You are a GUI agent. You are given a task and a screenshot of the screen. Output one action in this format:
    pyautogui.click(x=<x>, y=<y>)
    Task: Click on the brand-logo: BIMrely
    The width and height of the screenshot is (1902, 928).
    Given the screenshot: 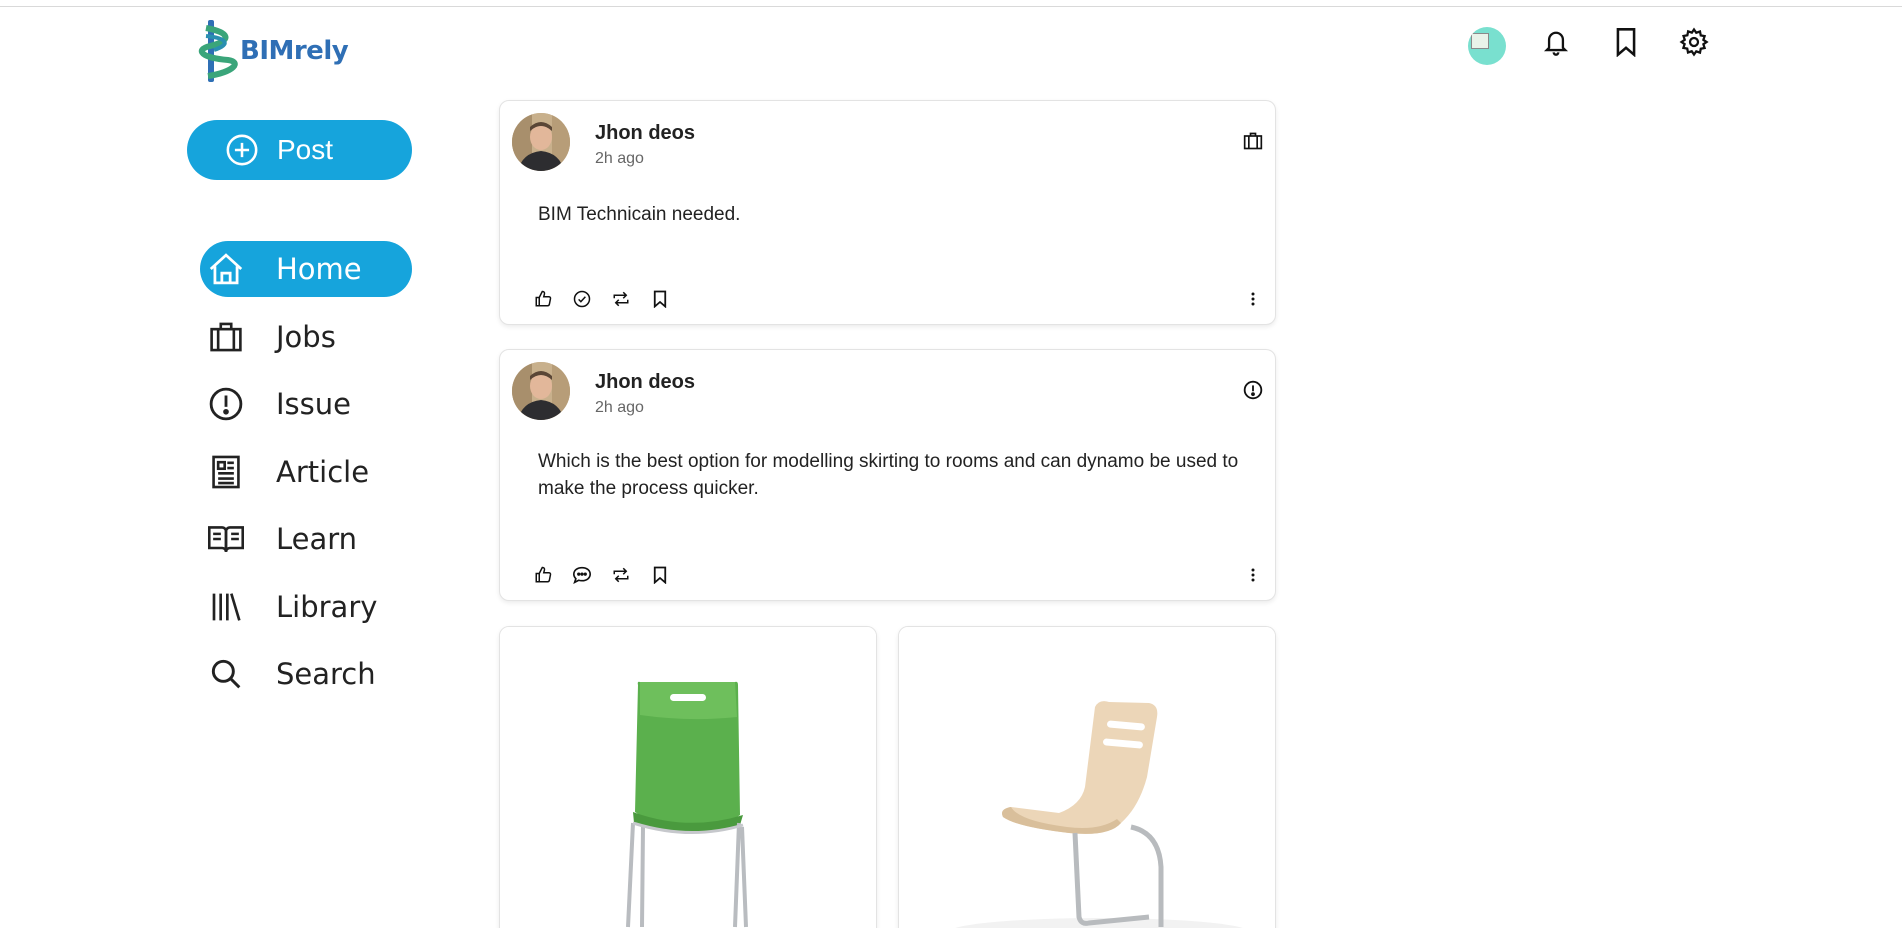 What is the action you would take?
    pyautogui.click(x=278, y=51)
    